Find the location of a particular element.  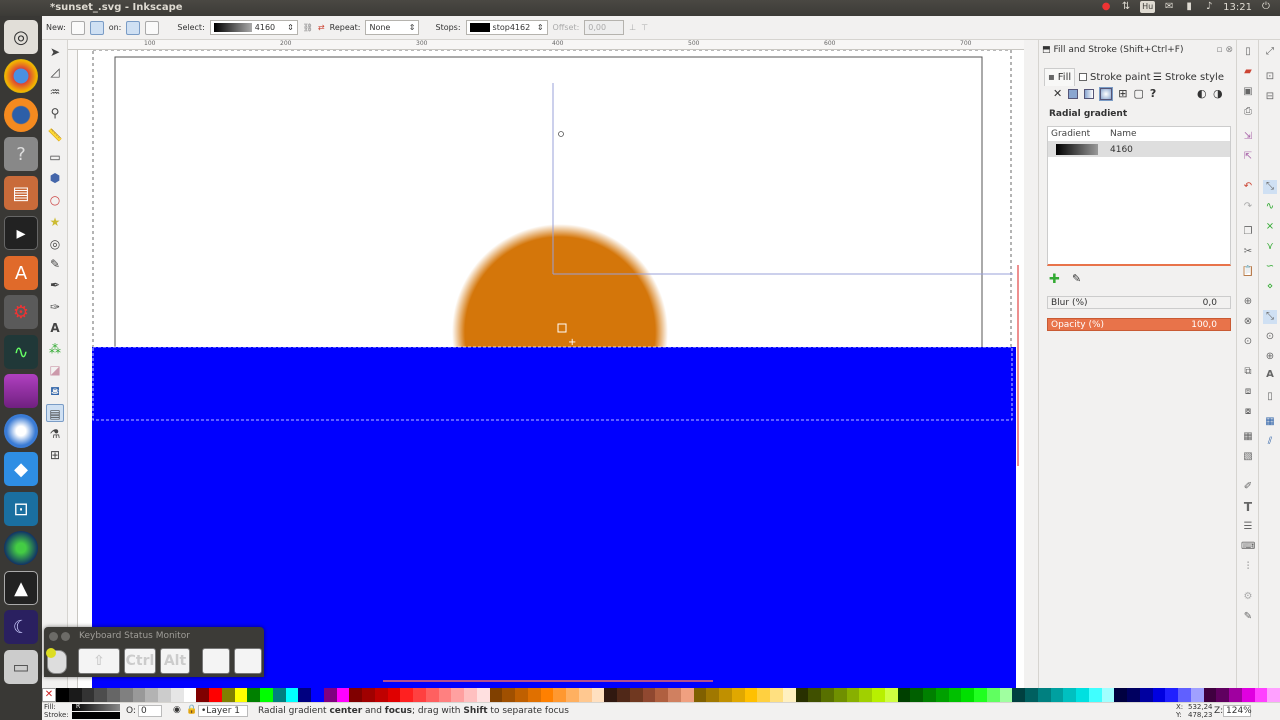

dropbox-icon: ◆ is located at coordinates (21, 469).